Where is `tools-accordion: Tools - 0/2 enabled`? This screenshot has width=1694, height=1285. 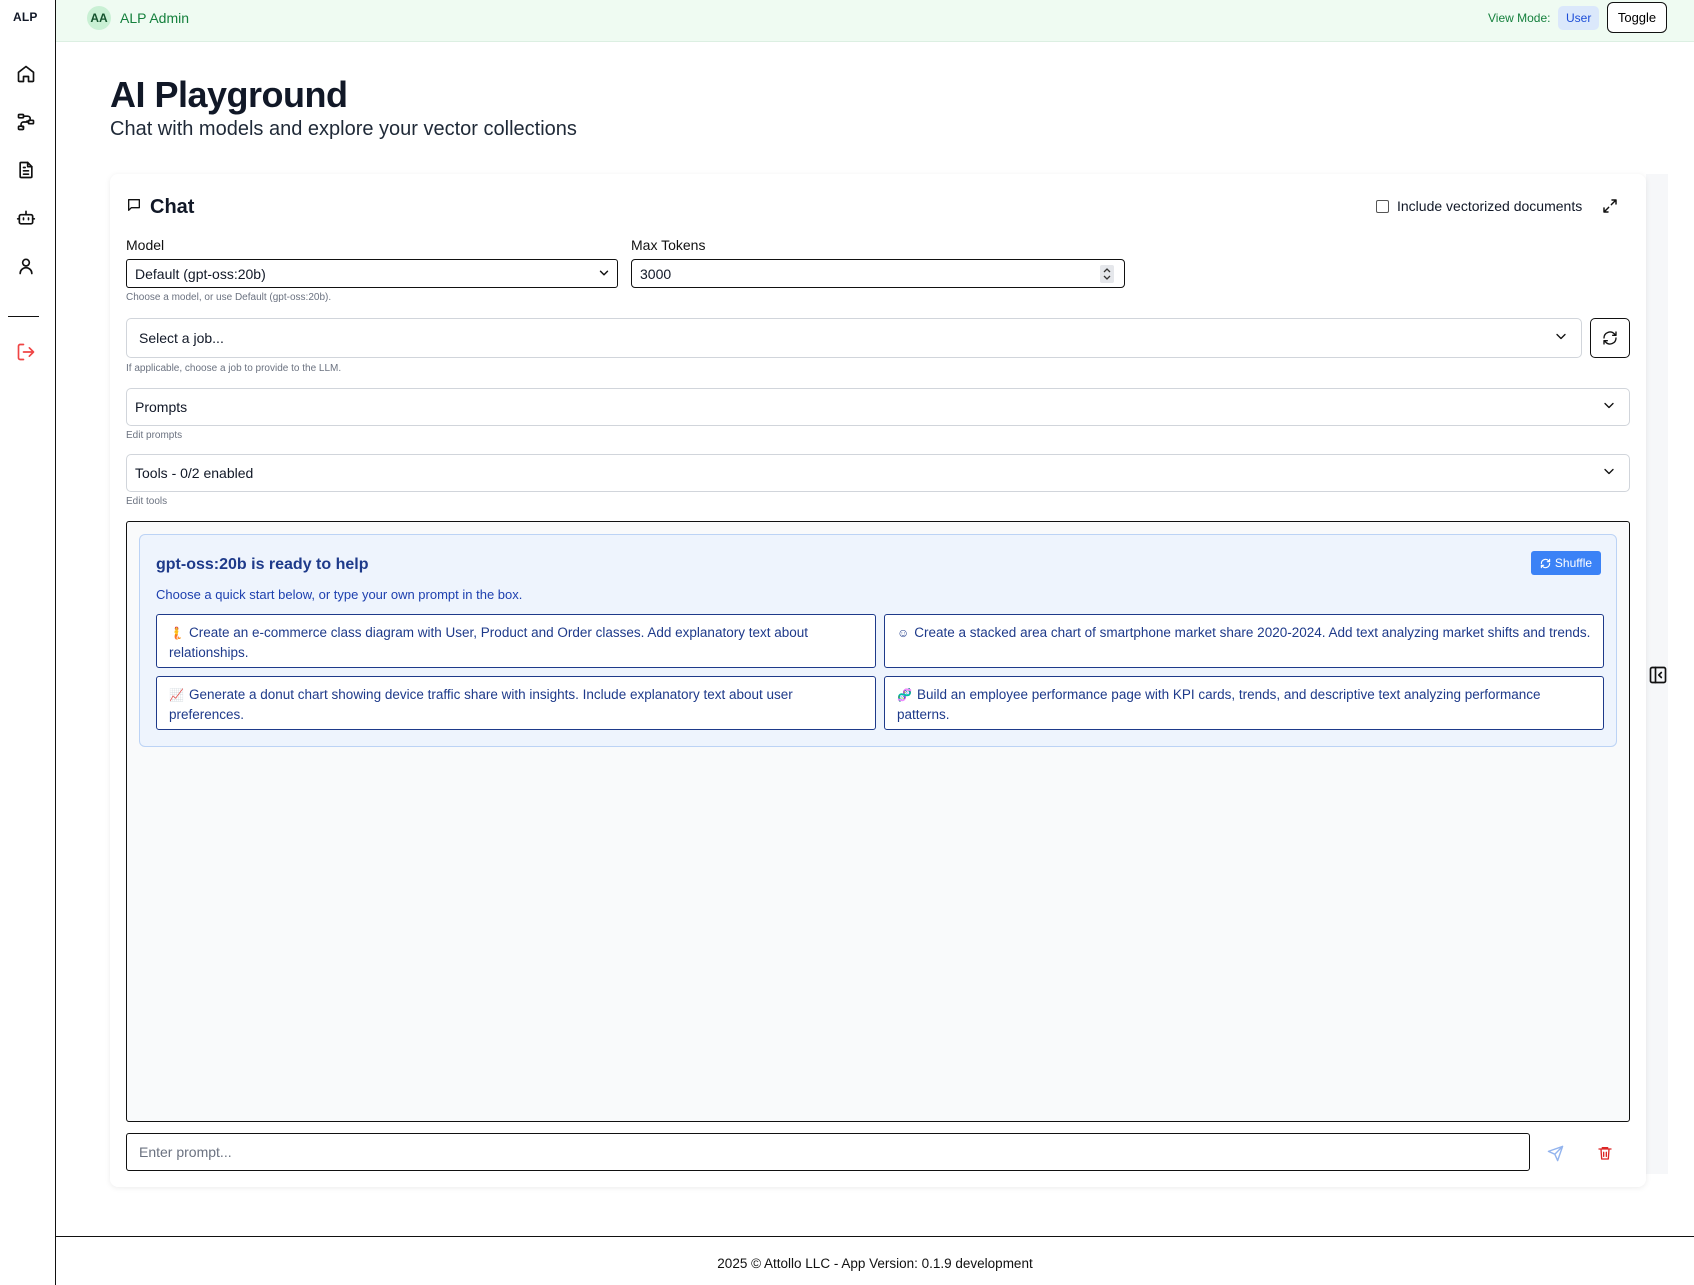 tools-accordion: Tools - 0/2 enabled is located at coordinates (878, 473).